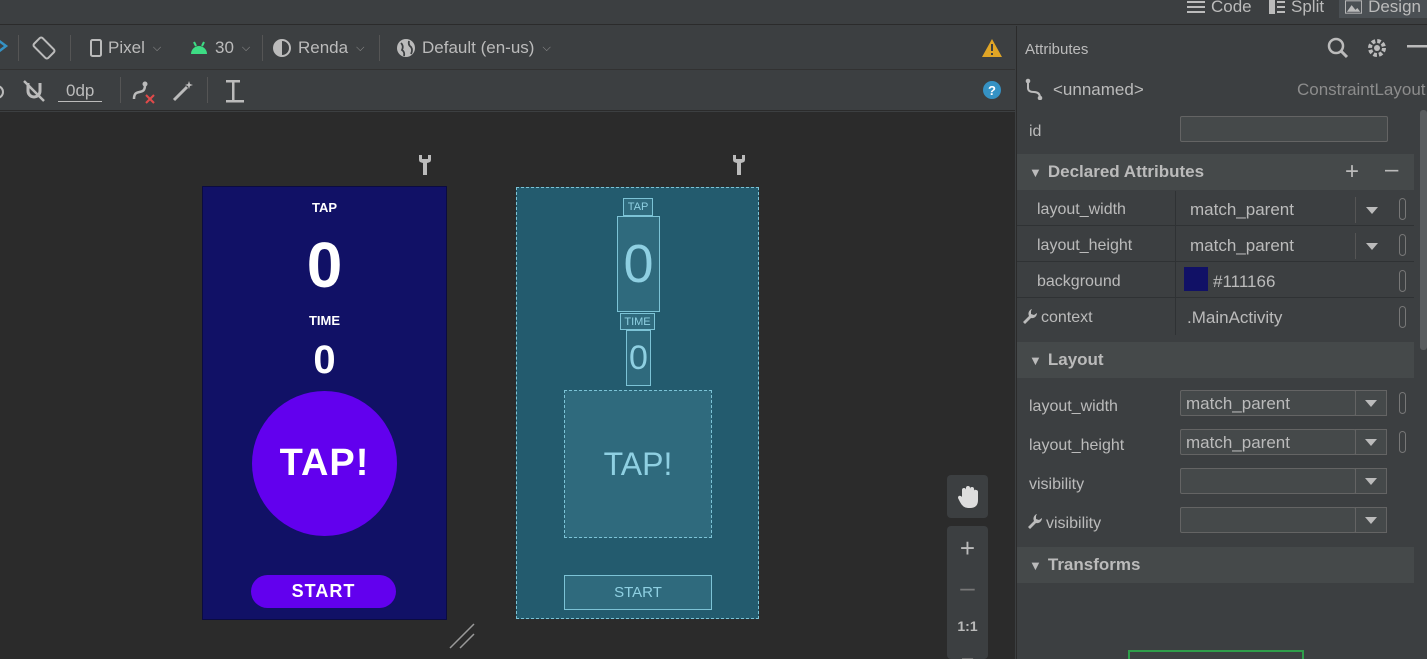 Image resolution: width=1427 pixels, height=659 pixels. What do you see at coordinates (967, 548) in the screenshot?
I see `zoom-in-icon: +` at bounding box center [967, 548].